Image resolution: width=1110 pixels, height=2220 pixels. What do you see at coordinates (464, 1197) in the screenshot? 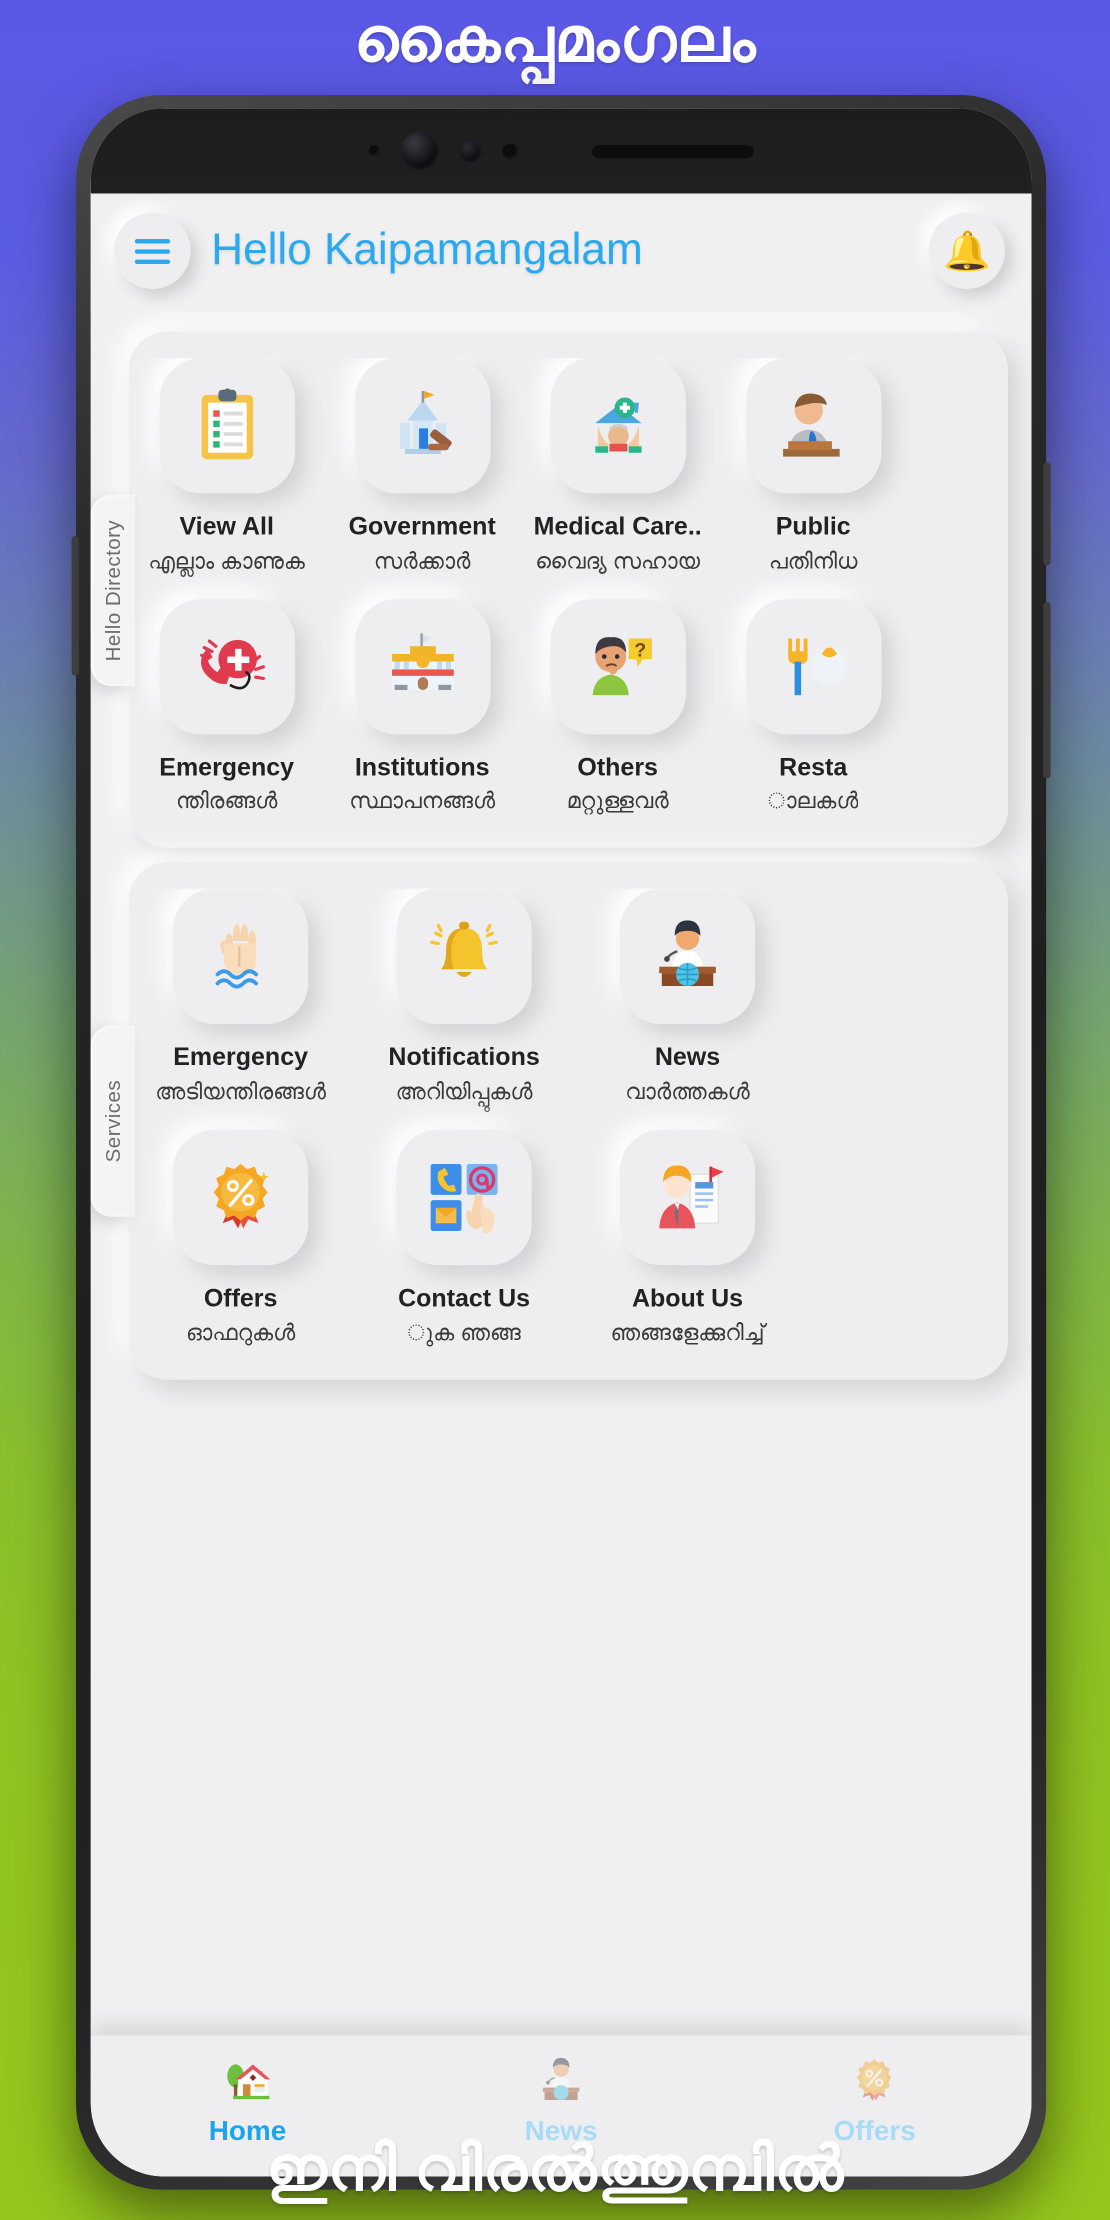
I see `contact-us-icon` at bounding box center [464, 1197].